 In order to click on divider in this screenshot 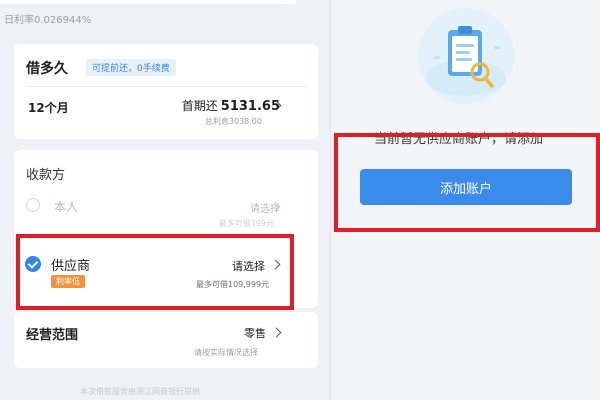, I will do `click(166, 86)`.